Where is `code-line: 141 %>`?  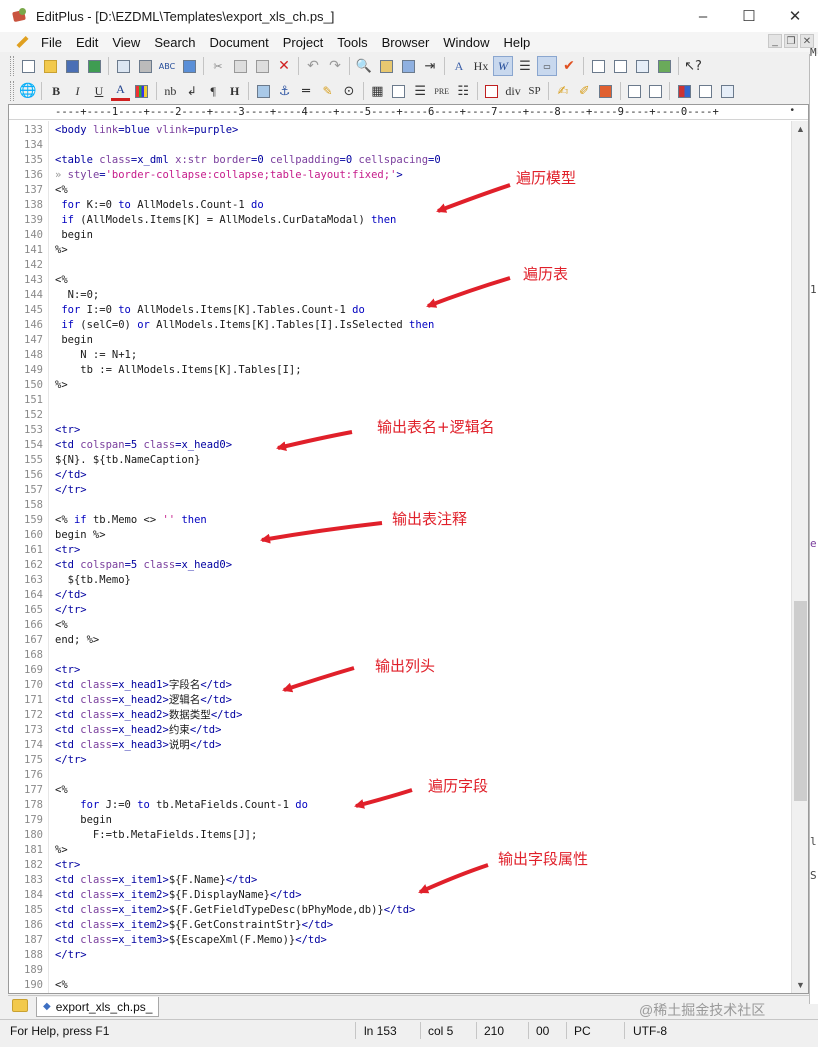 code-line: 141 %> is located at coordinates (400, 250).